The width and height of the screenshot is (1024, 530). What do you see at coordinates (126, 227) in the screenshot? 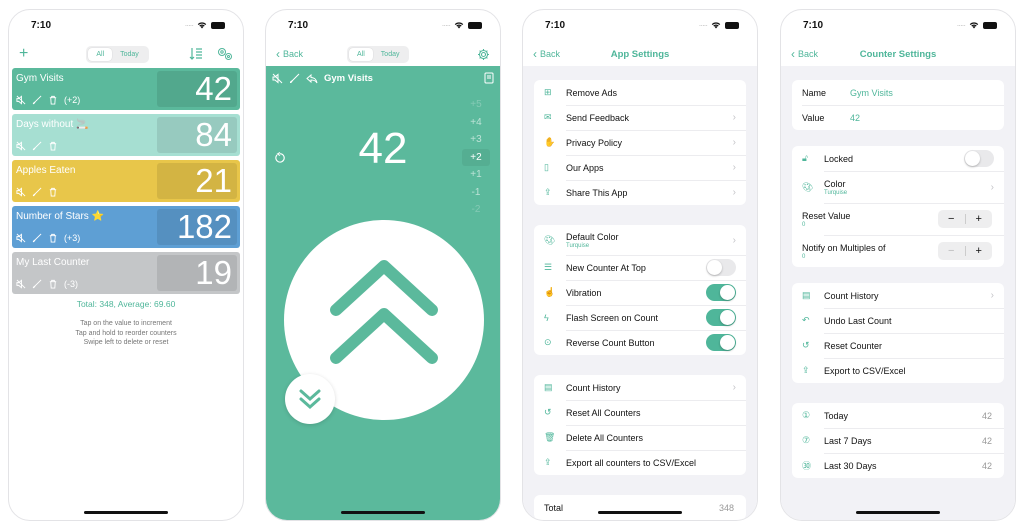
I see `counter-row: Number of Stars ⭐ (+3) 182` at bounding box center [126, 227].